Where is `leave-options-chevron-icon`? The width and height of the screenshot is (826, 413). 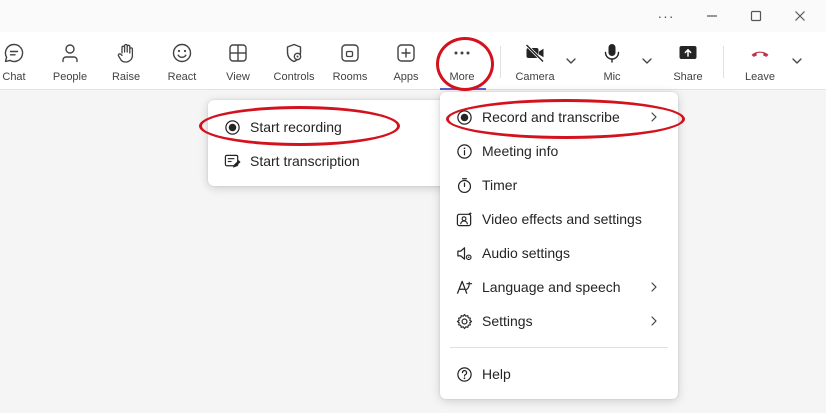 leave-options-chevron-icon is located at coordinates (797, 61).